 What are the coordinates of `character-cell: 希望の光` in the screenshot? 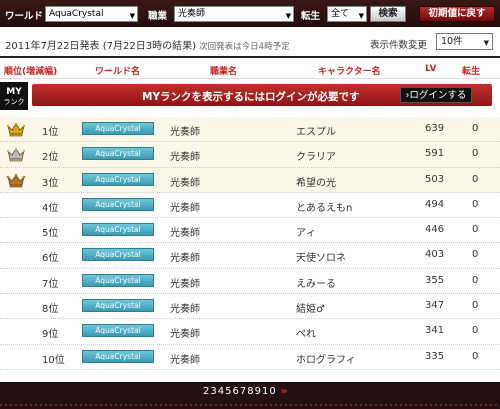 It's located at (316, 181).